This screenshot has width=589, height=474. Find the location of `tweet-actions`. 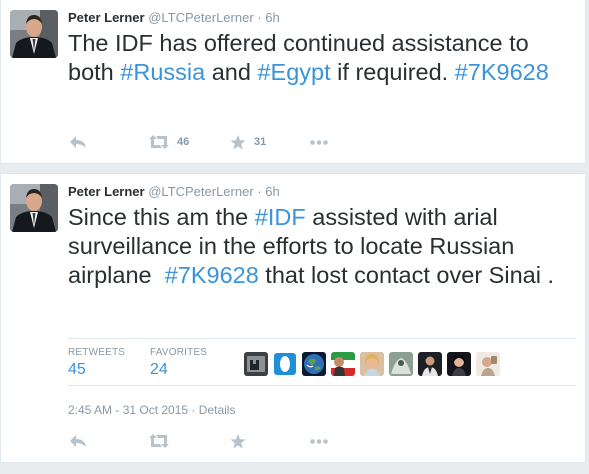

tweet-actions is located at coordinates (218, 441).